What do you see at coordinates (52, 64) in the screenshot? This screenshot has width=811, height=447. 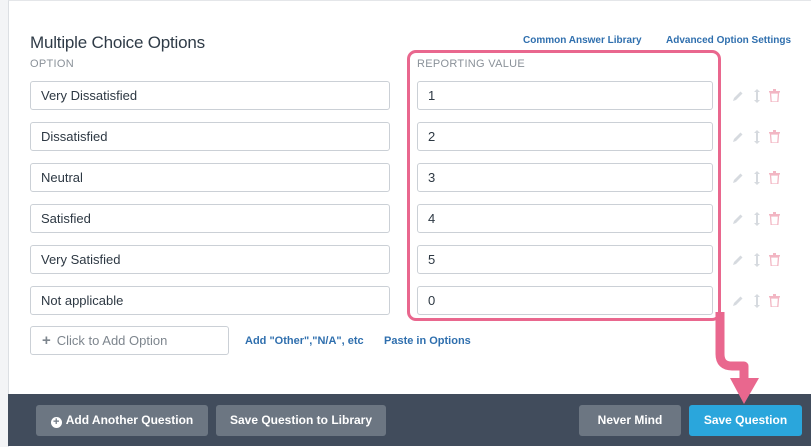 I see `option-column-header: OPTION` at bounding box center [52, 64].